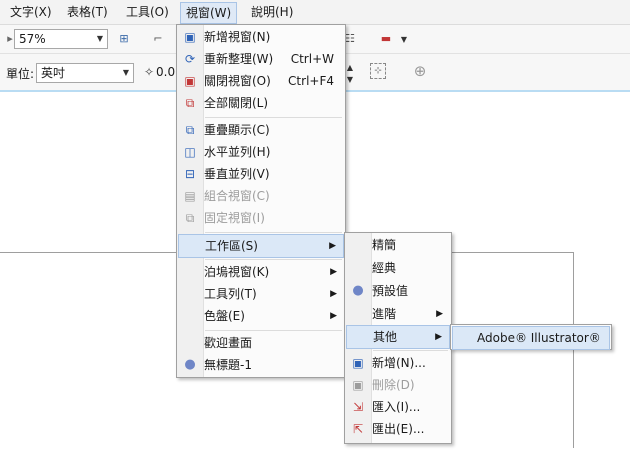 The height and width of the screenshot is (460, 630). I want to click on menu-tools: 工具(O), so click(147, 12).